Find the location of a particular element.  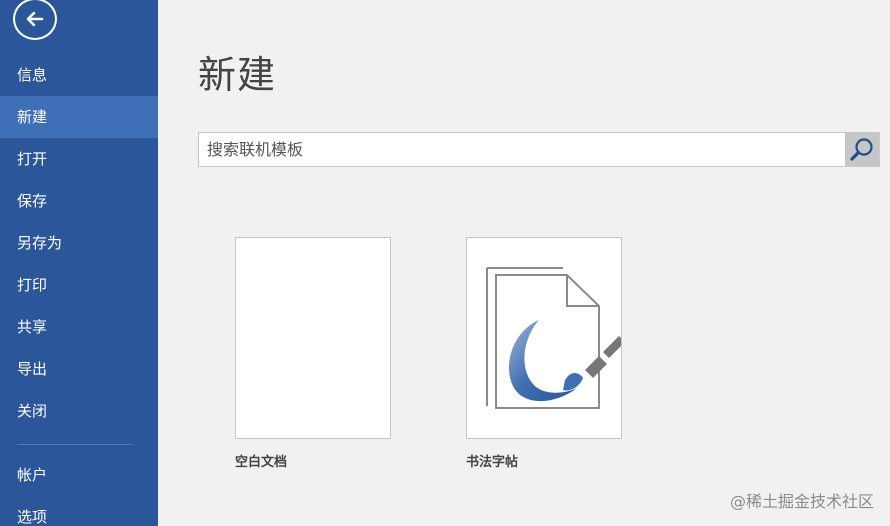

template-label: 书法字帖 is located at coordinates (492, 462).